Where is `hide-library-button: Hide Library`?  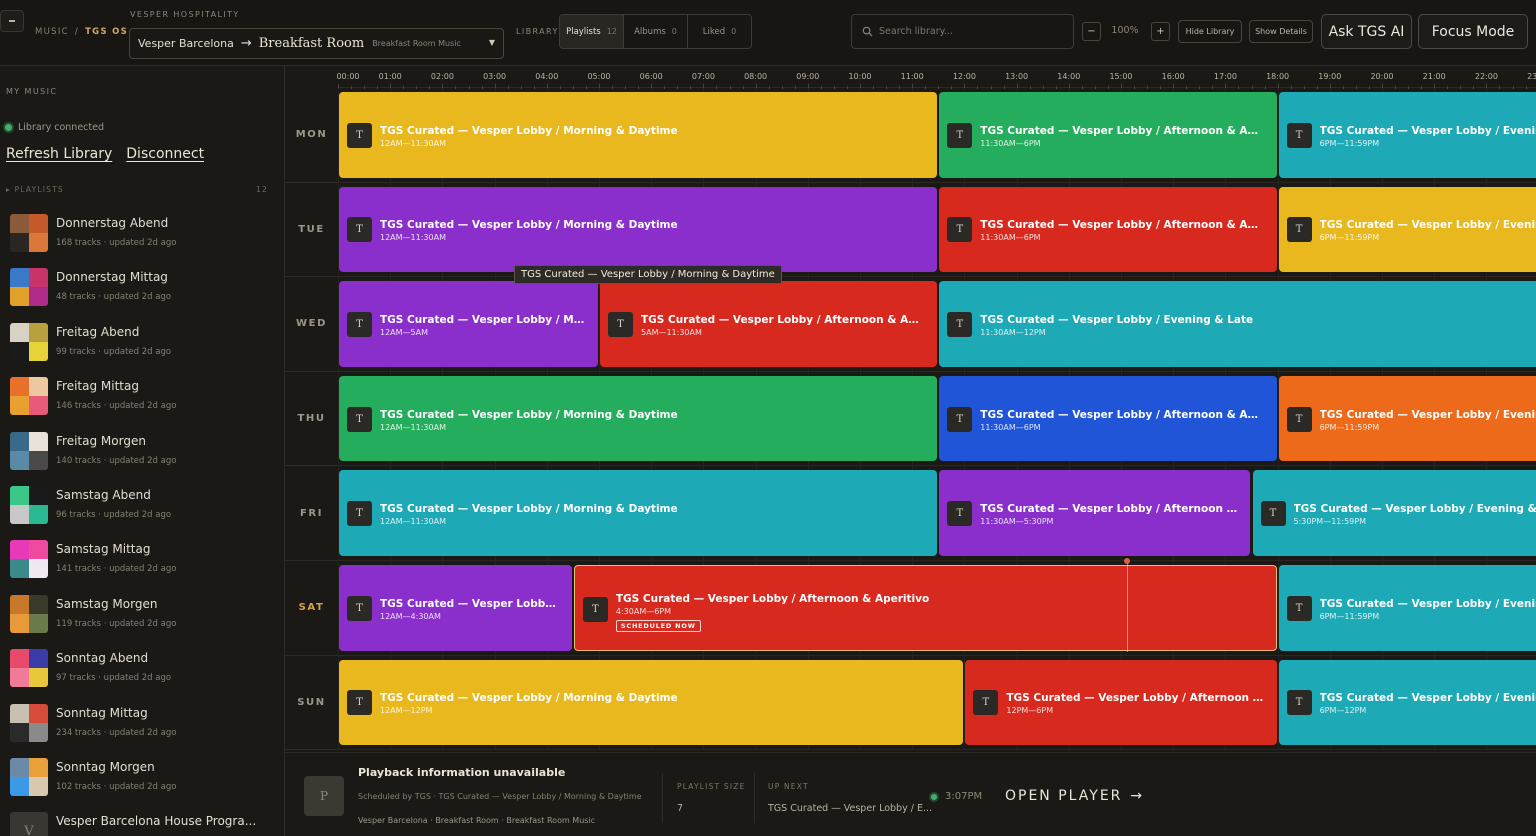
hide-library-button: Hide Library is located at coordinates (1210, 31).